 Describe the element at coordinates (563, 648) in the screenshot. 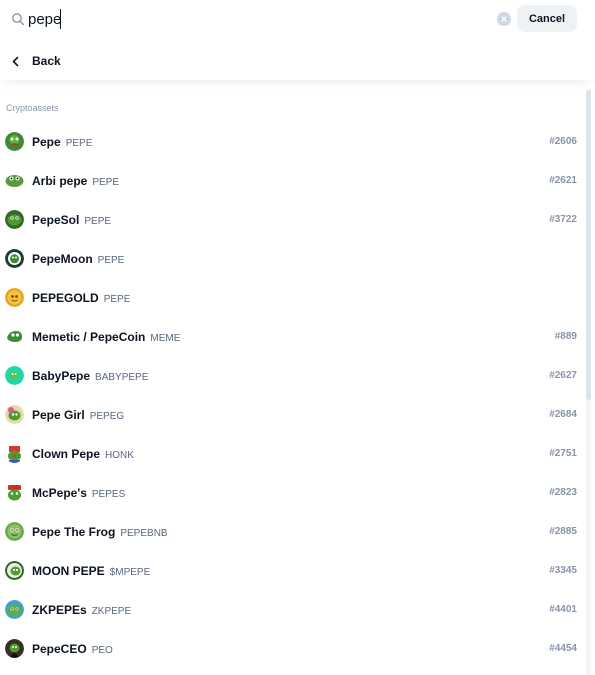

I see `coin-rank: #4454` at that location.